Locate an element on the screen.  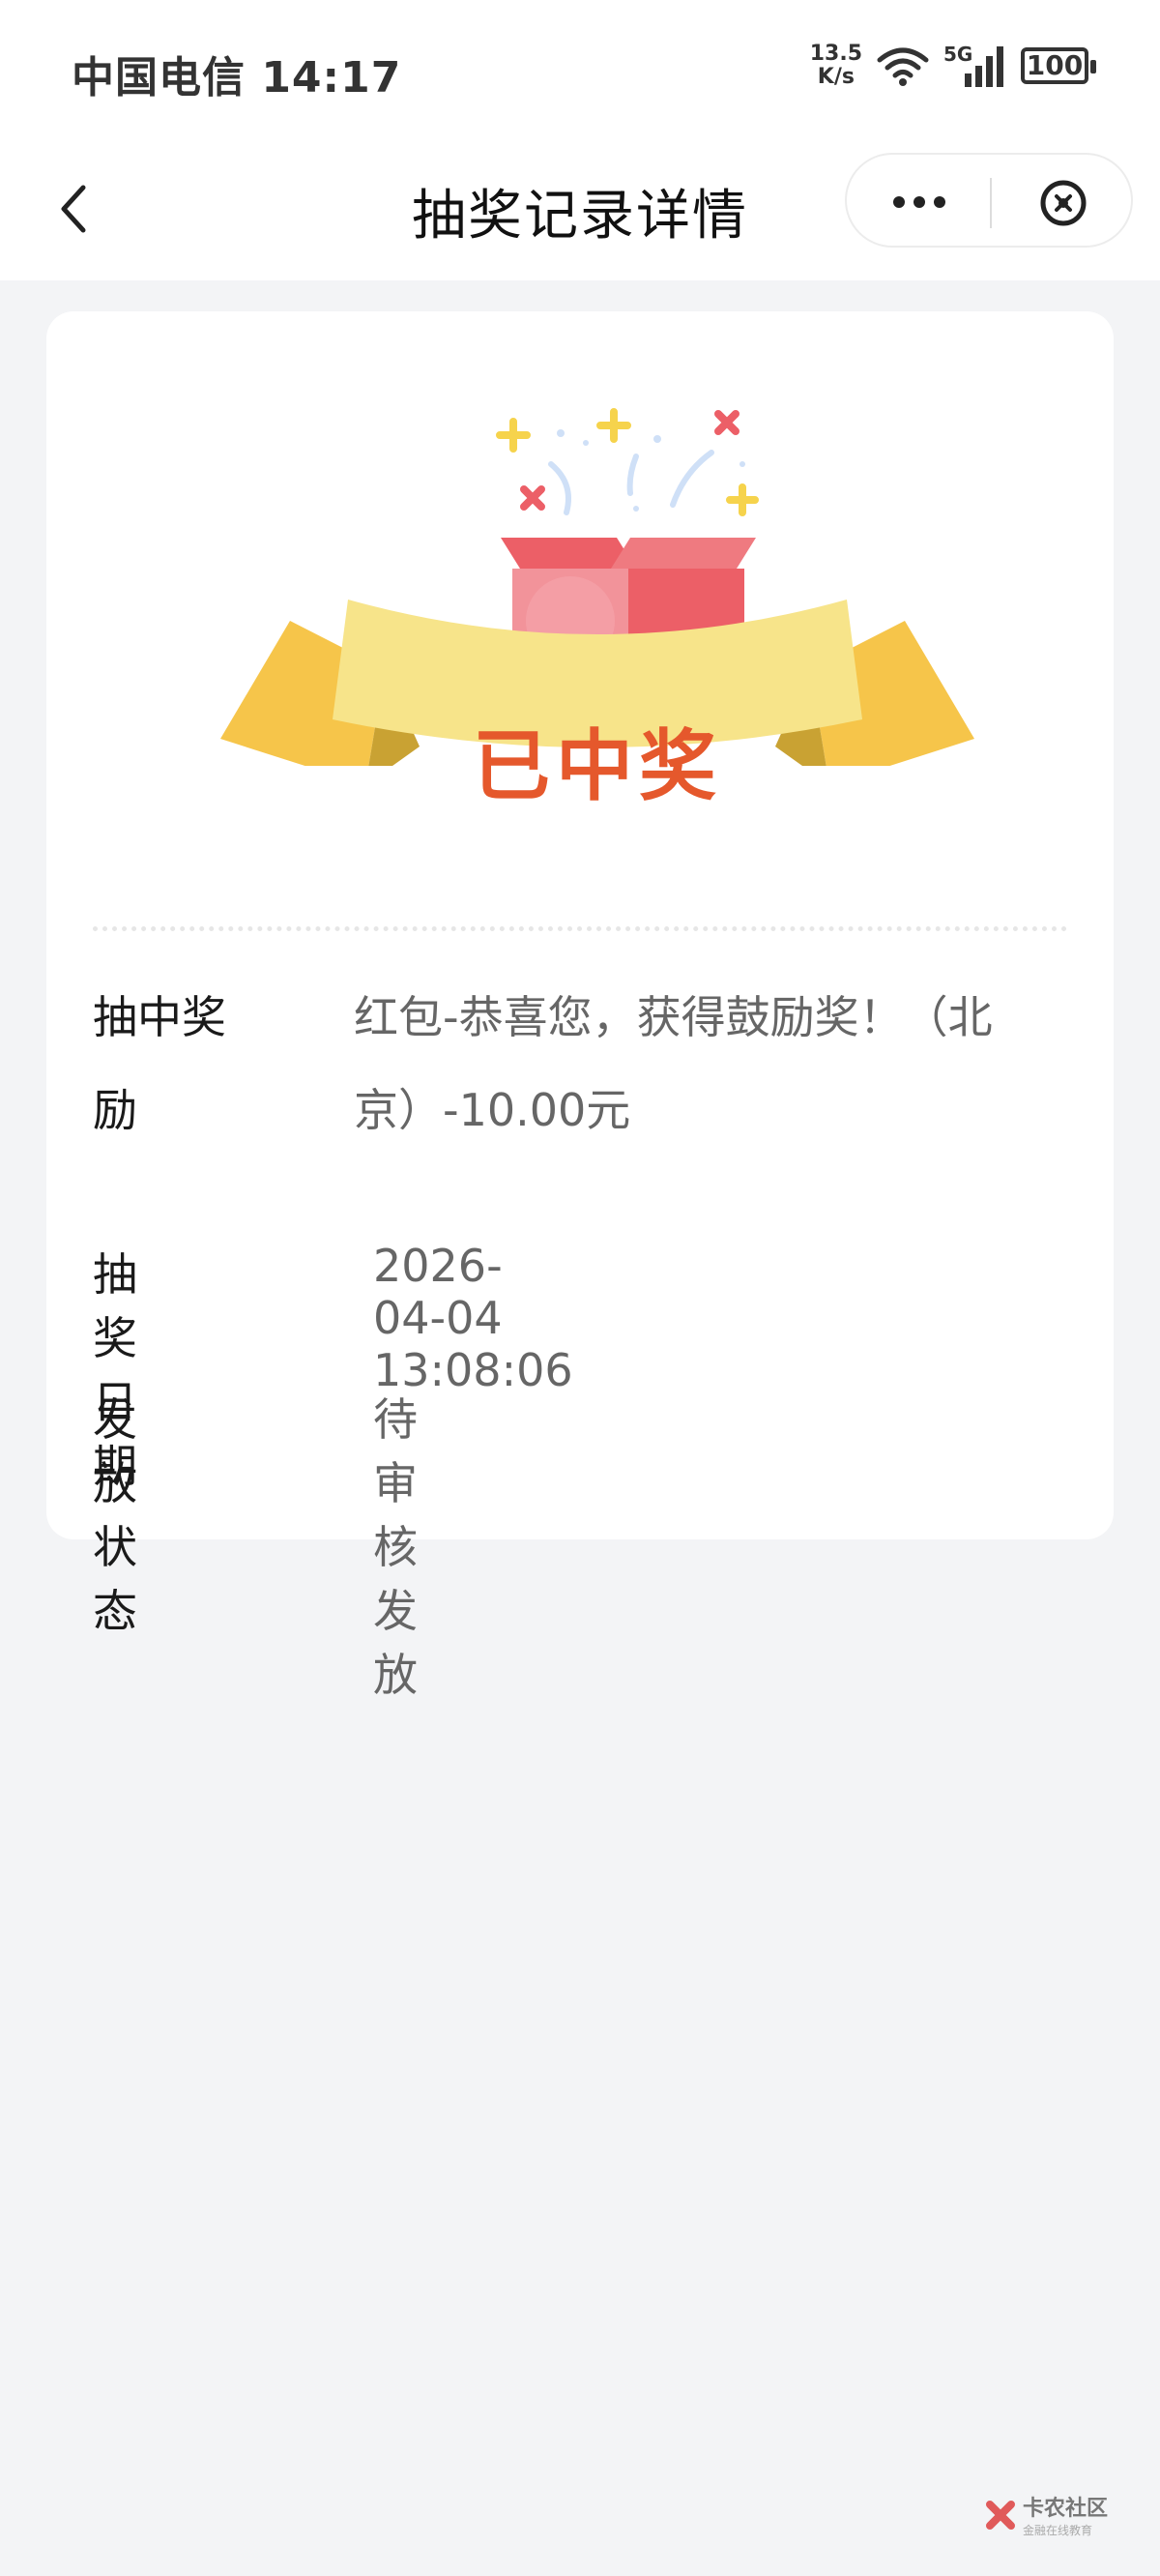
mini-program-capsule is located at coordinates (989, 200).